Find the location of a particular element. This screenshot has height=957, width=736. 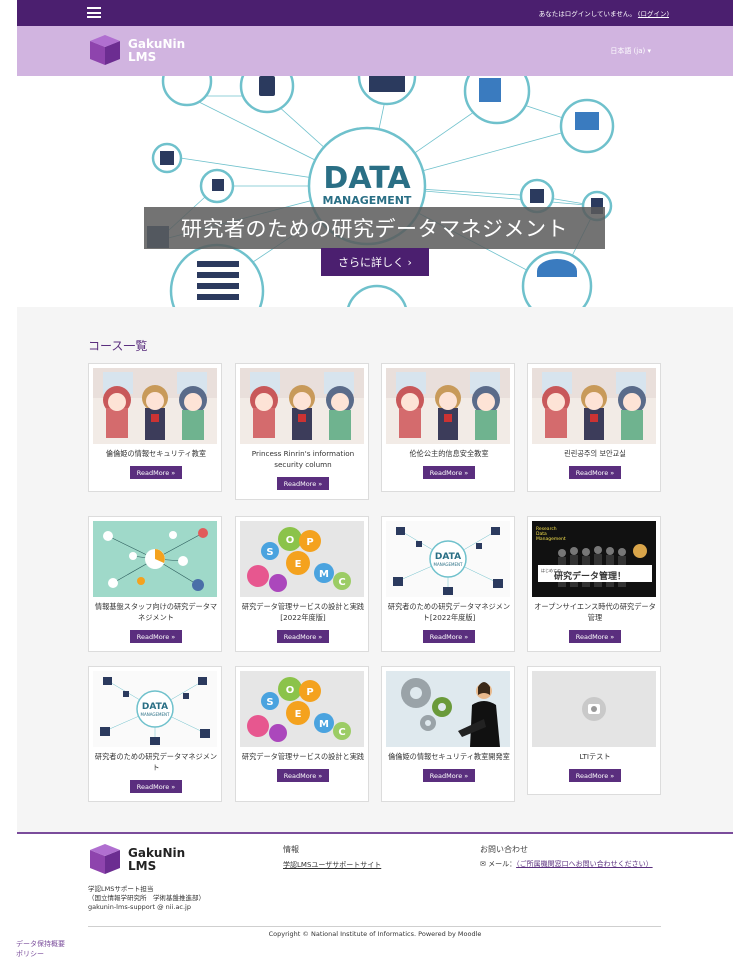

course-card: 倫倫姫の情報セキュリティ教室 ReadMore » is located at coordinates (155, 427).